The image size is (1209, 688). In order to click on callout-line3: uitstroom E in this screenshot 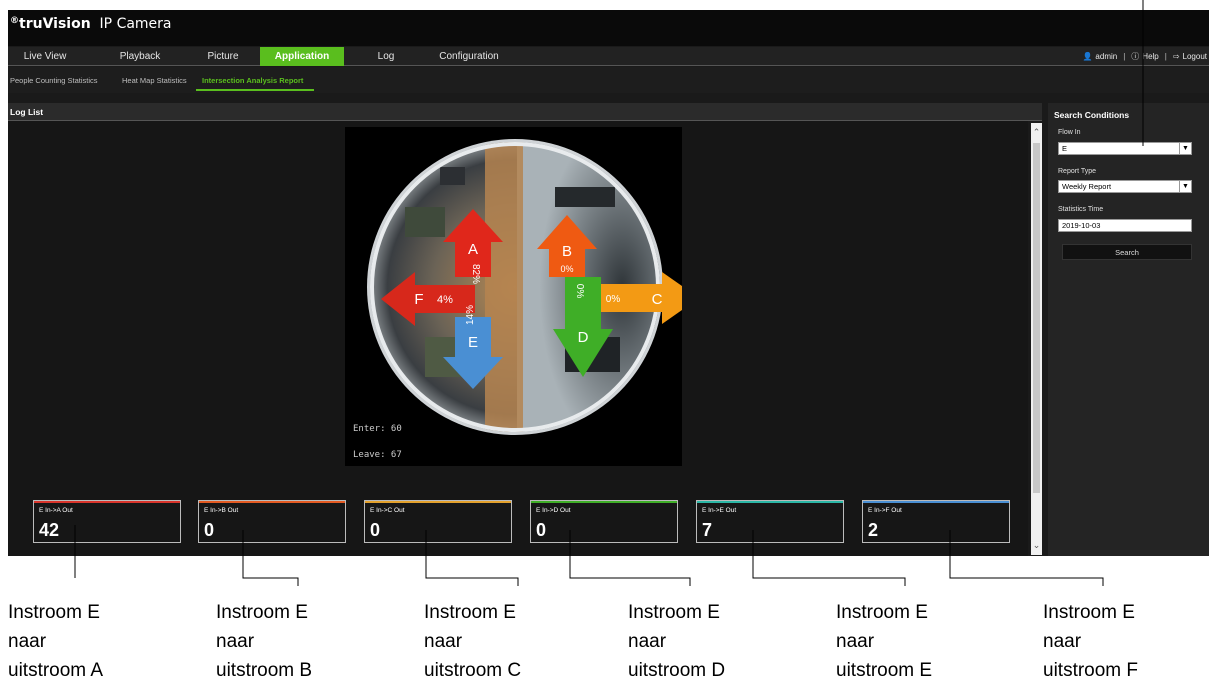, I will do `click(884, 670)`.